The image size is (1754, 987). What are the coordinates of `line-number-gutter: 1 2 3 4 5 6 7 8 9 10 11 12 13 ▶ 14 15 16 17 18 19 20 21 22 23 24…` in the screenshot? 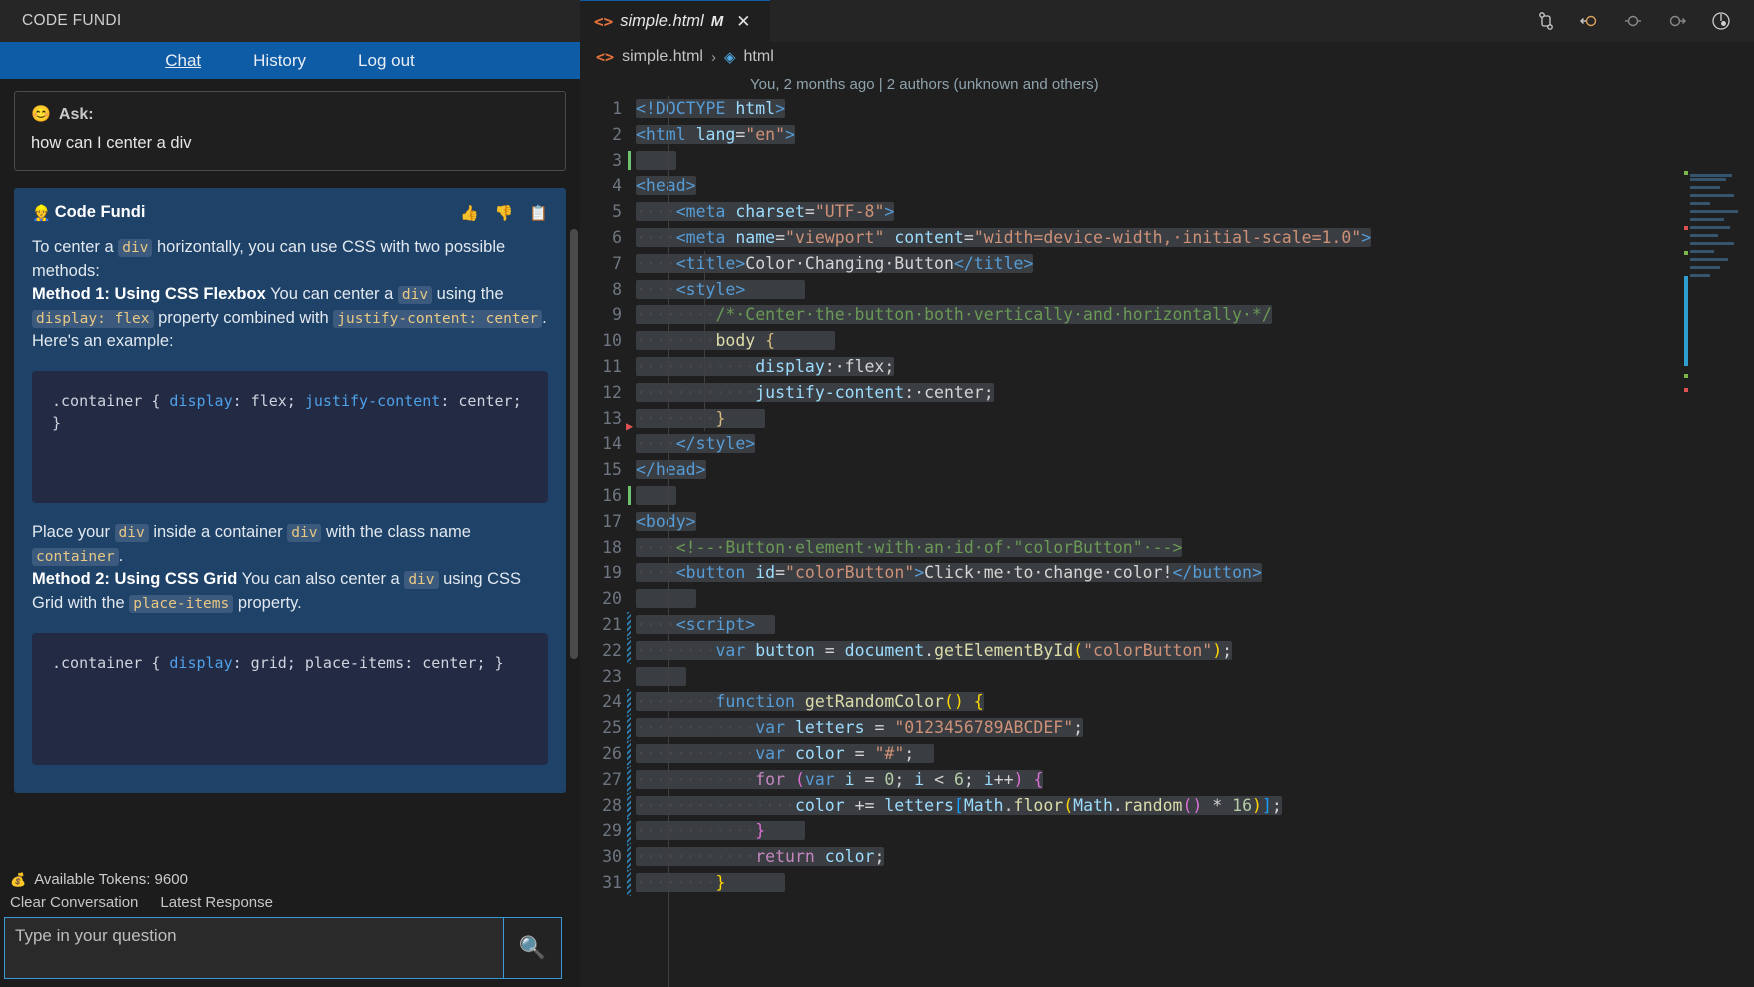 It's located at (606, 541).